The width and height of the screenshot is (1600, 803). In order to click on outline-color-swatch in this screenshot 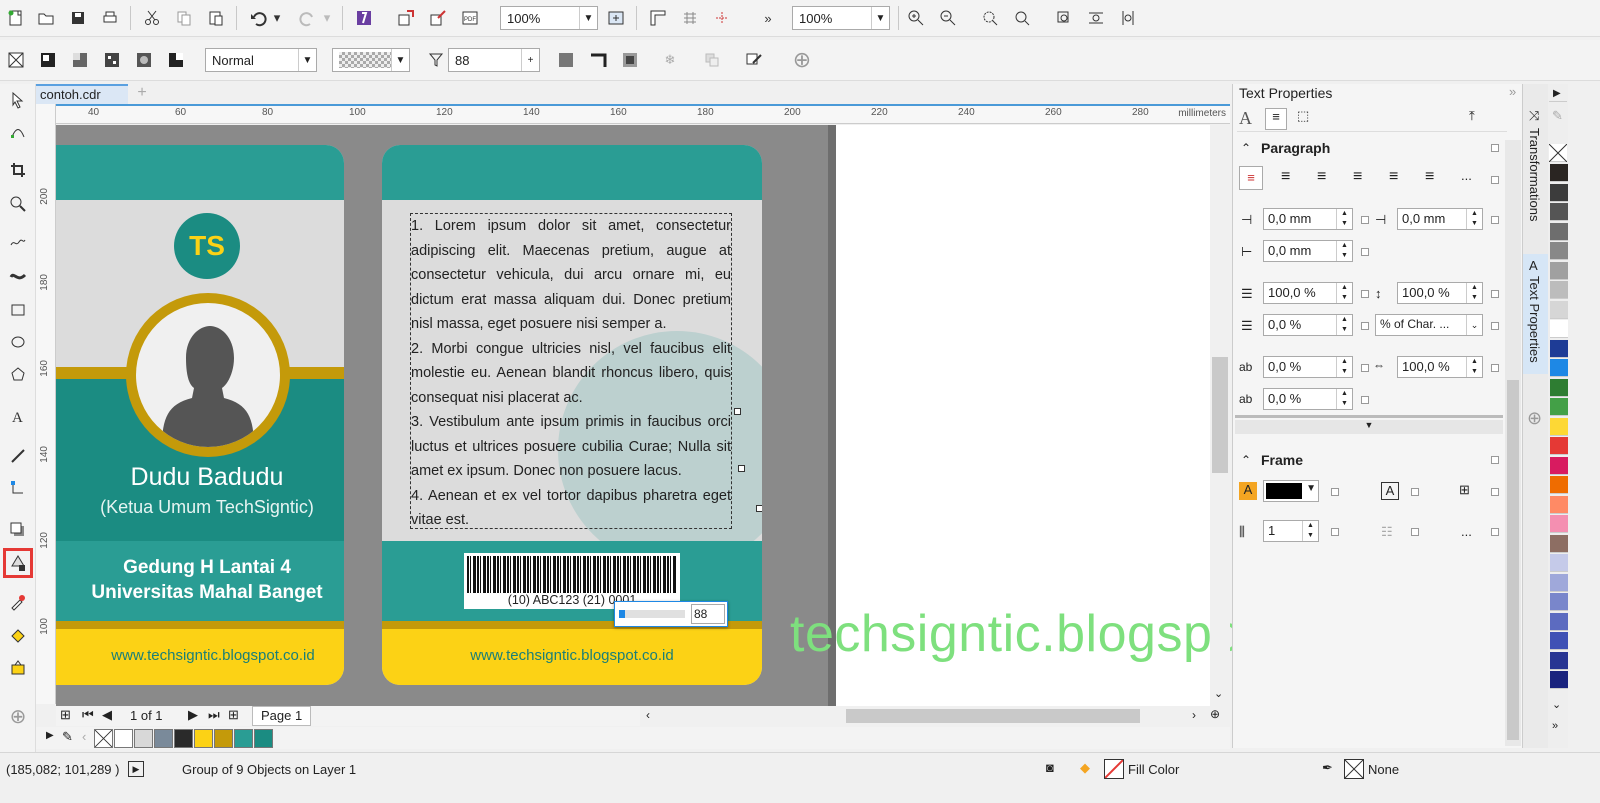, I will do `click(1354, 769)`.